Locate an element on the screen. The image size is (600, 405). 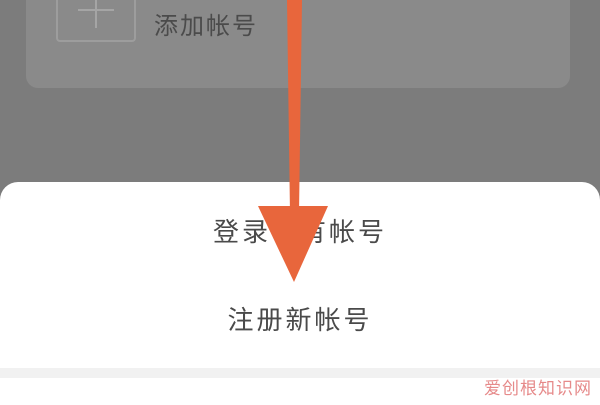
add-account-button is located at coordinates (96, 21).